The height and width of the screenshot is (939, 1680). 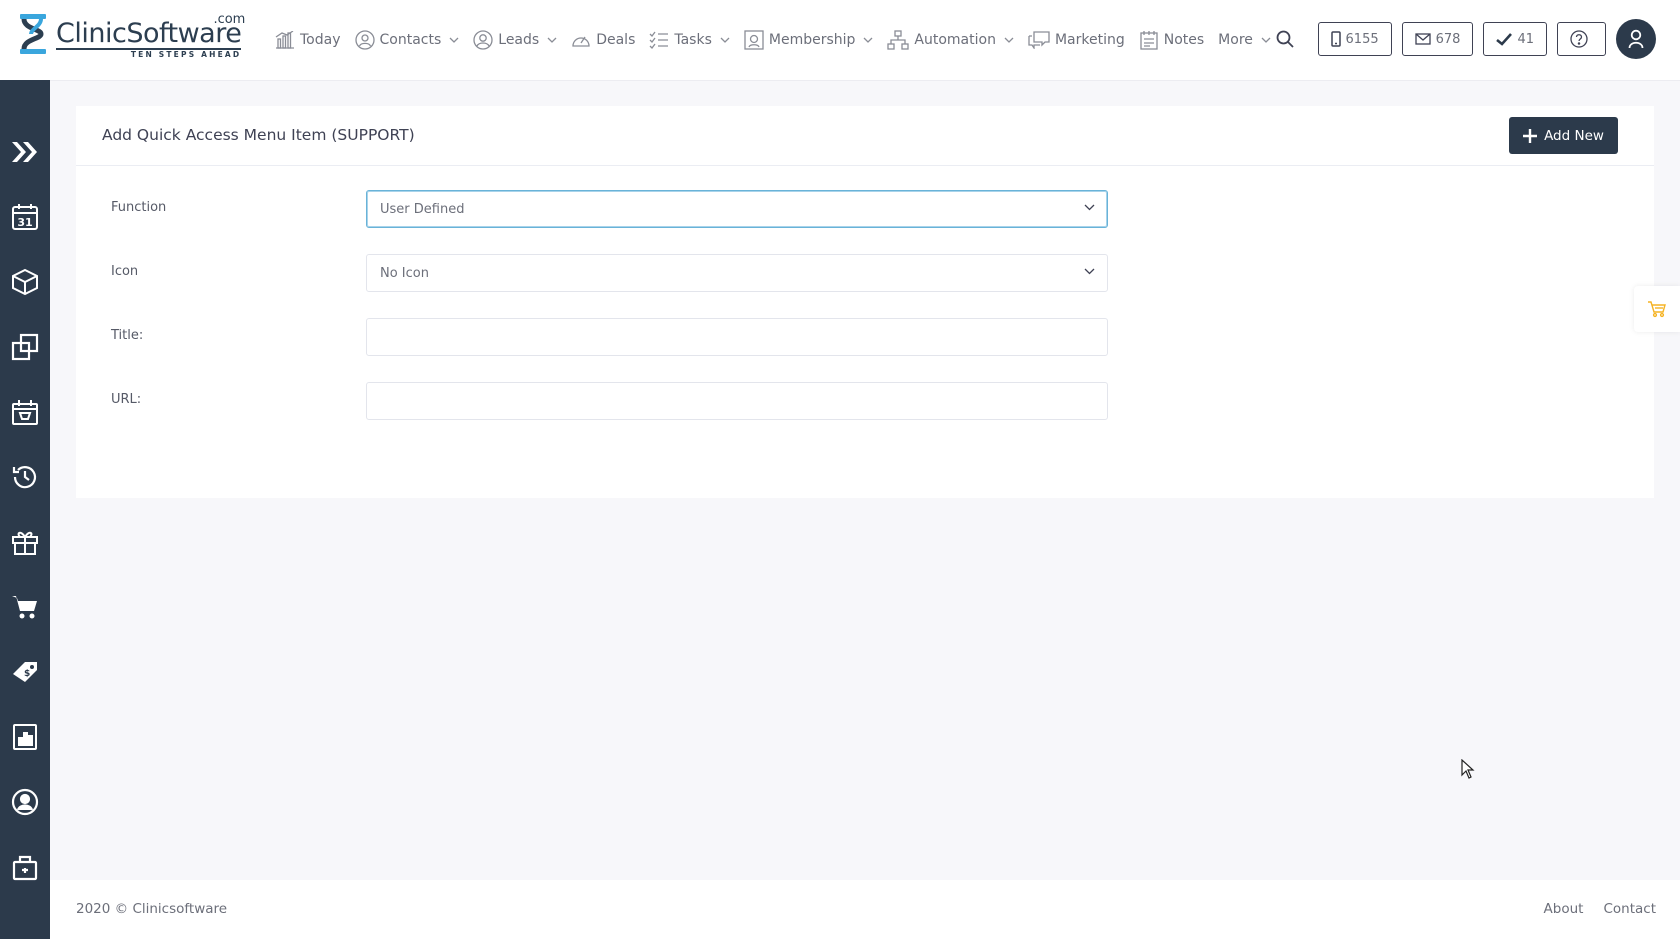 What do you see at coordinates (125, 271) in the screenshot?
I see `icon-label: Icon` at bounding box center [125, 271].